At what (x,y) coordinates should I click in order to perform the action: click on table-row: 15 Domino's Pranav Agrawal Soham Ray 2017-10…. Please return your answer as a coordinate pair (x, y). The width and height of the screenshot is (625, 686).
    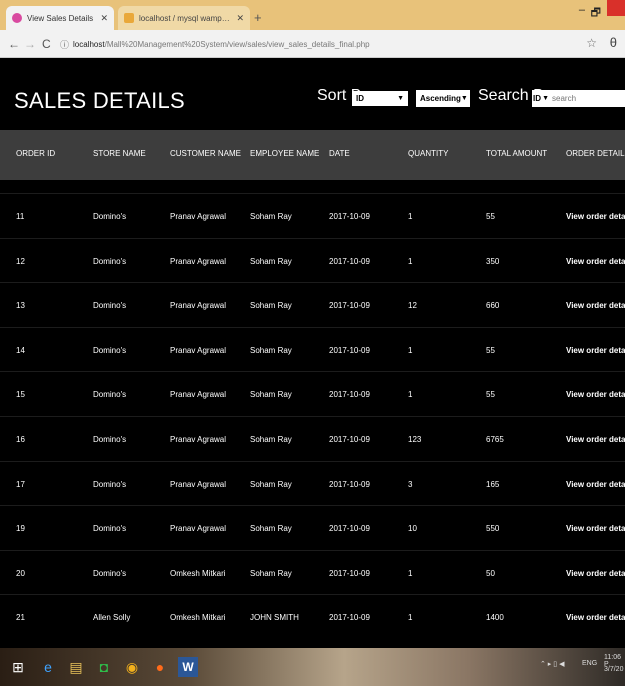
    Looking at the image, I should click on (312, 396).